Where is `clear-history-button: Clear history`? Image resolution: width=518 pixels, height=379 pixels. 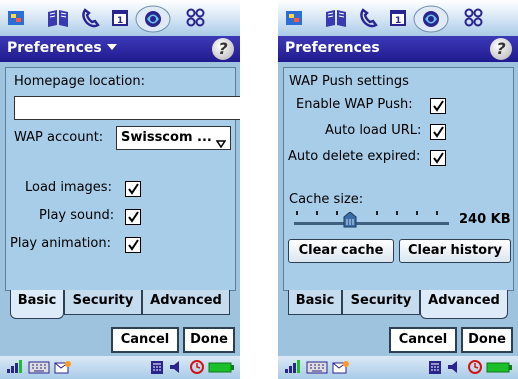
clear-history-button: Clear history is located at coordinates (455, 251).